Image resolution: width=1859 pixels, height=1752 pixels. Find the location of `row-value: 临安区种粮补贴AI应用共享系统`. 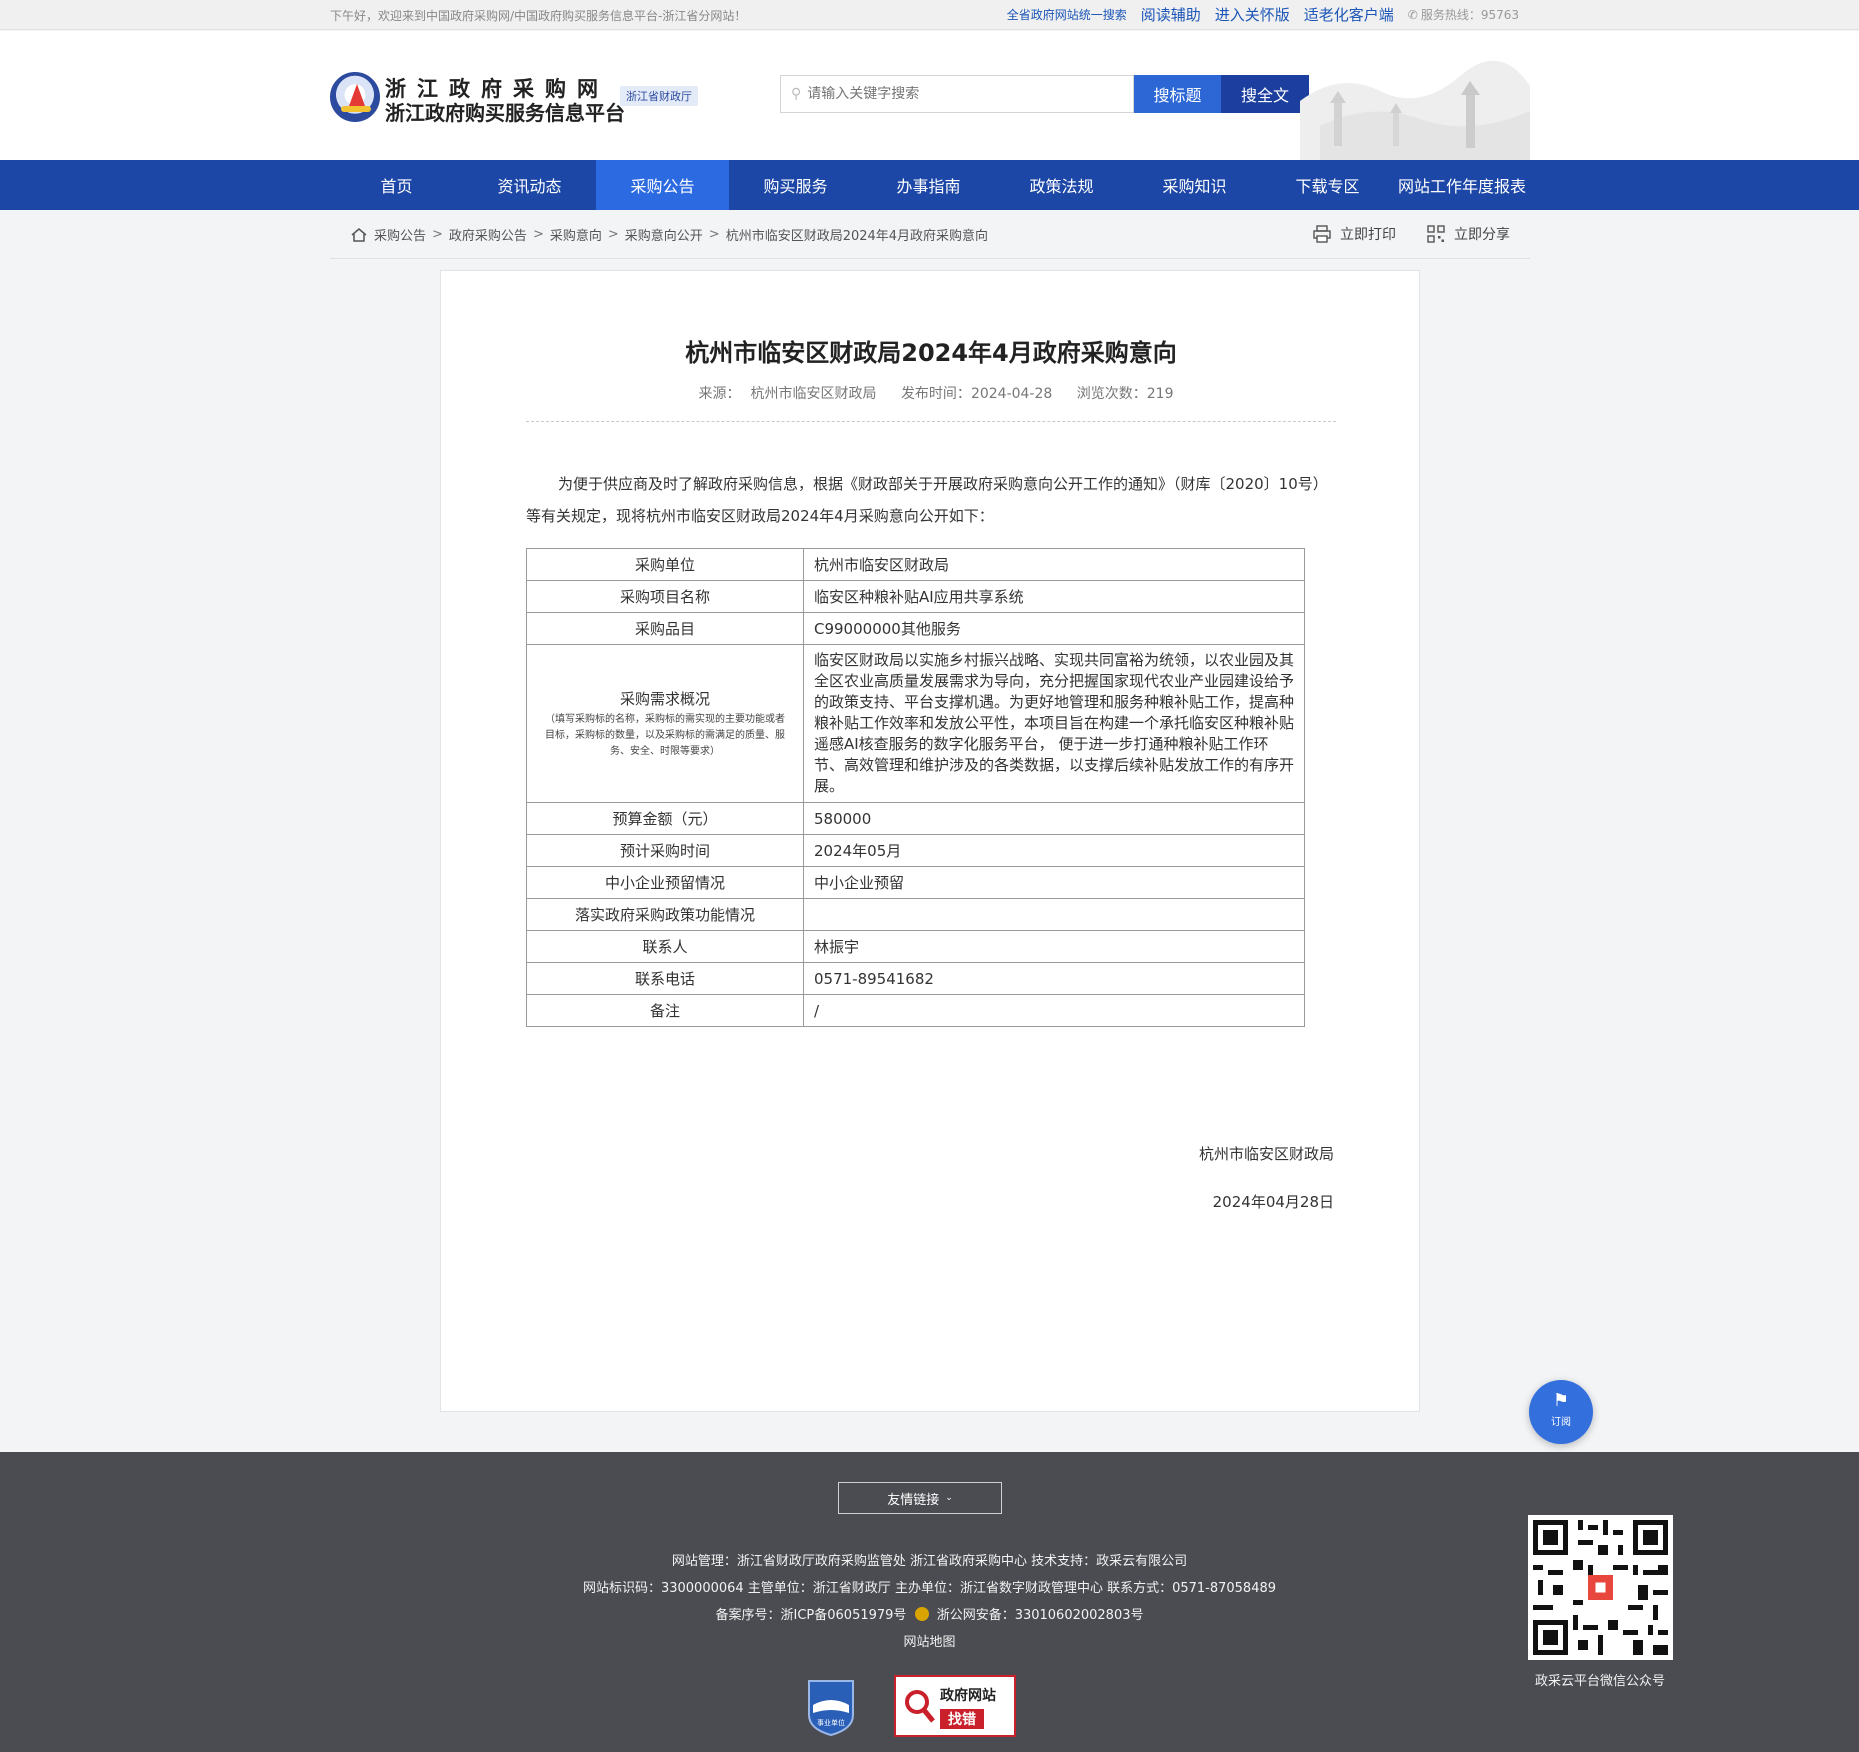

row-value: 临安区种粮补贴AI应用共享系统 is located at coordinates (1054, 596).